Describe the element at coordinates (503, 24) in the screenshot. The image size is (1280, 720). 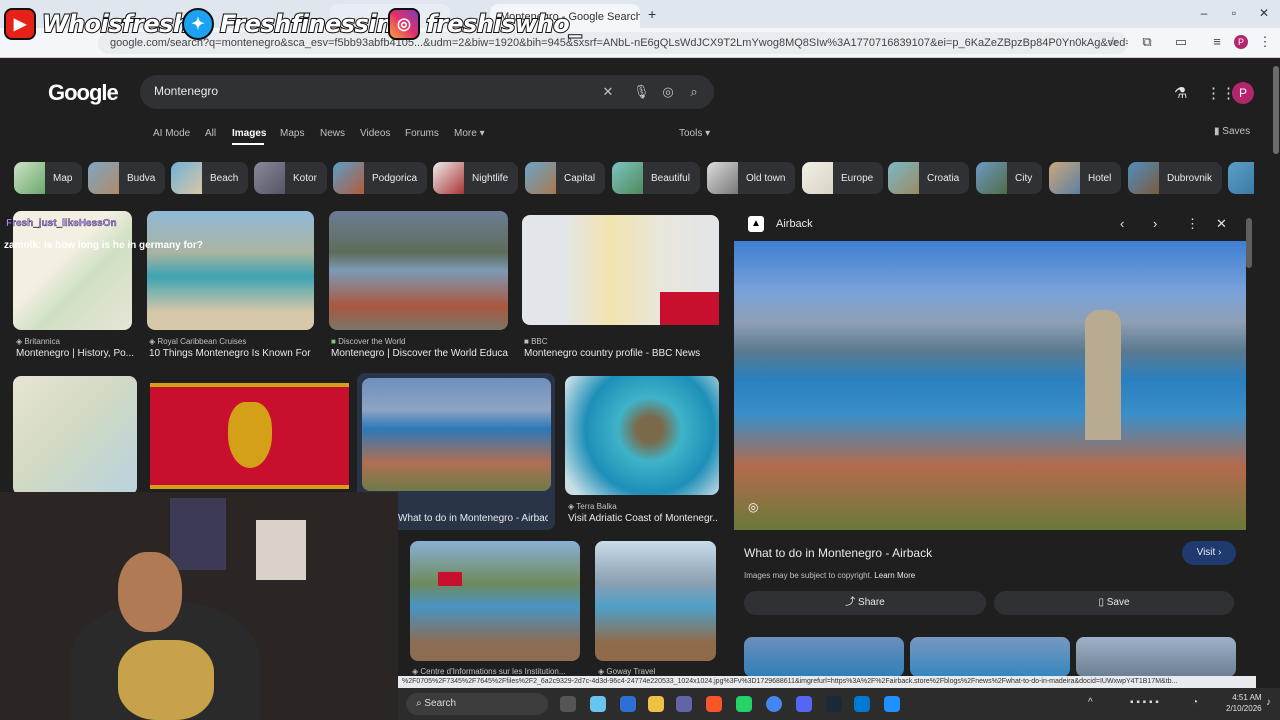
I see `instagram-handle: freshiswho_` at that location.